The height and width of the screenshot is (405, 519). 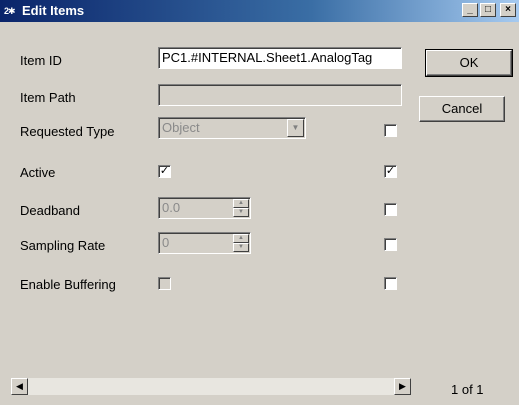 I want to click on enable-buffering-checkbox, so click(x=164, y=283).